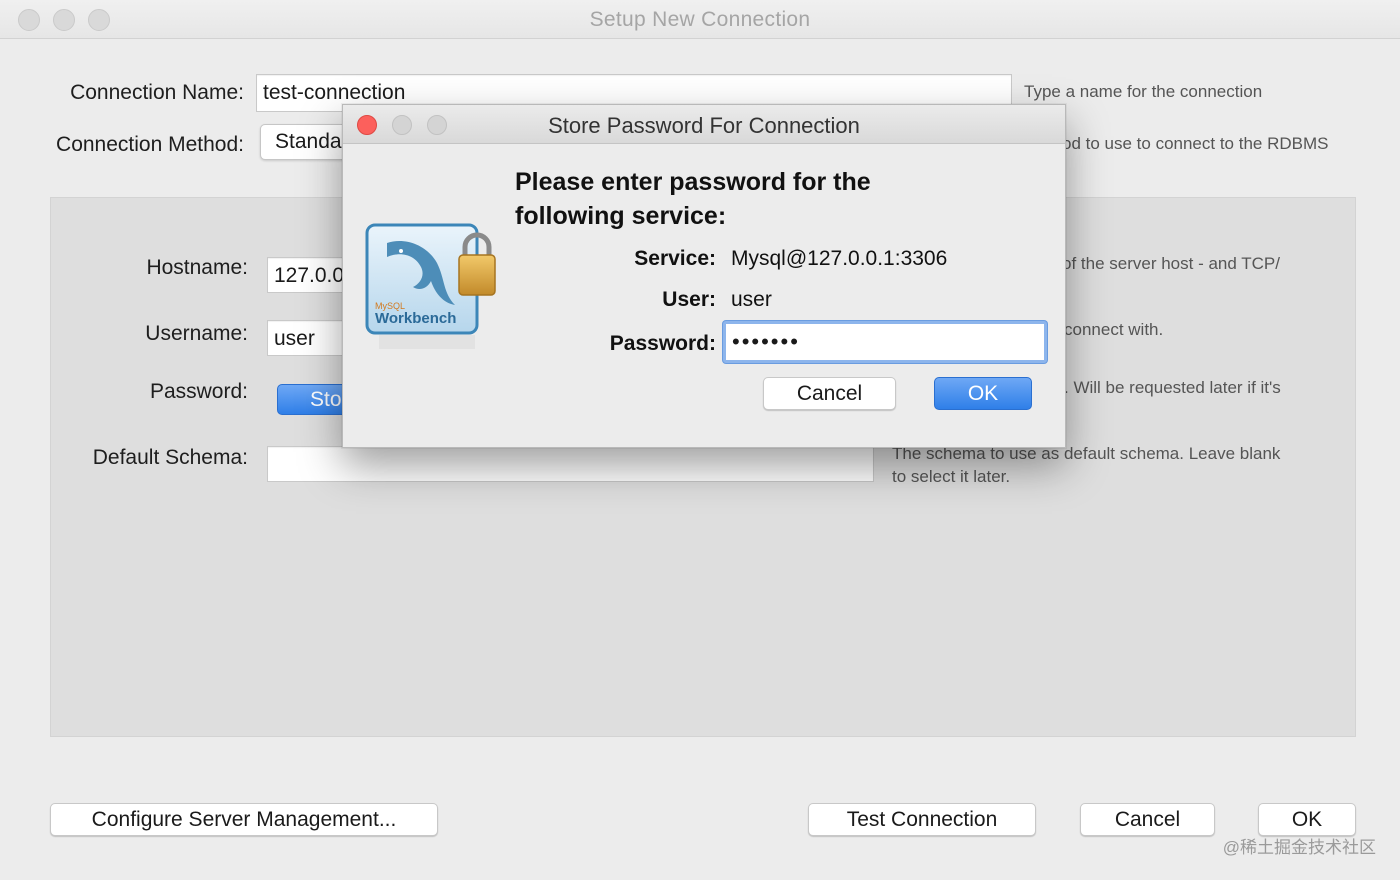 This screenshot has height=880, width=1400. I want to click on user-label: User:, so click(689, 299).